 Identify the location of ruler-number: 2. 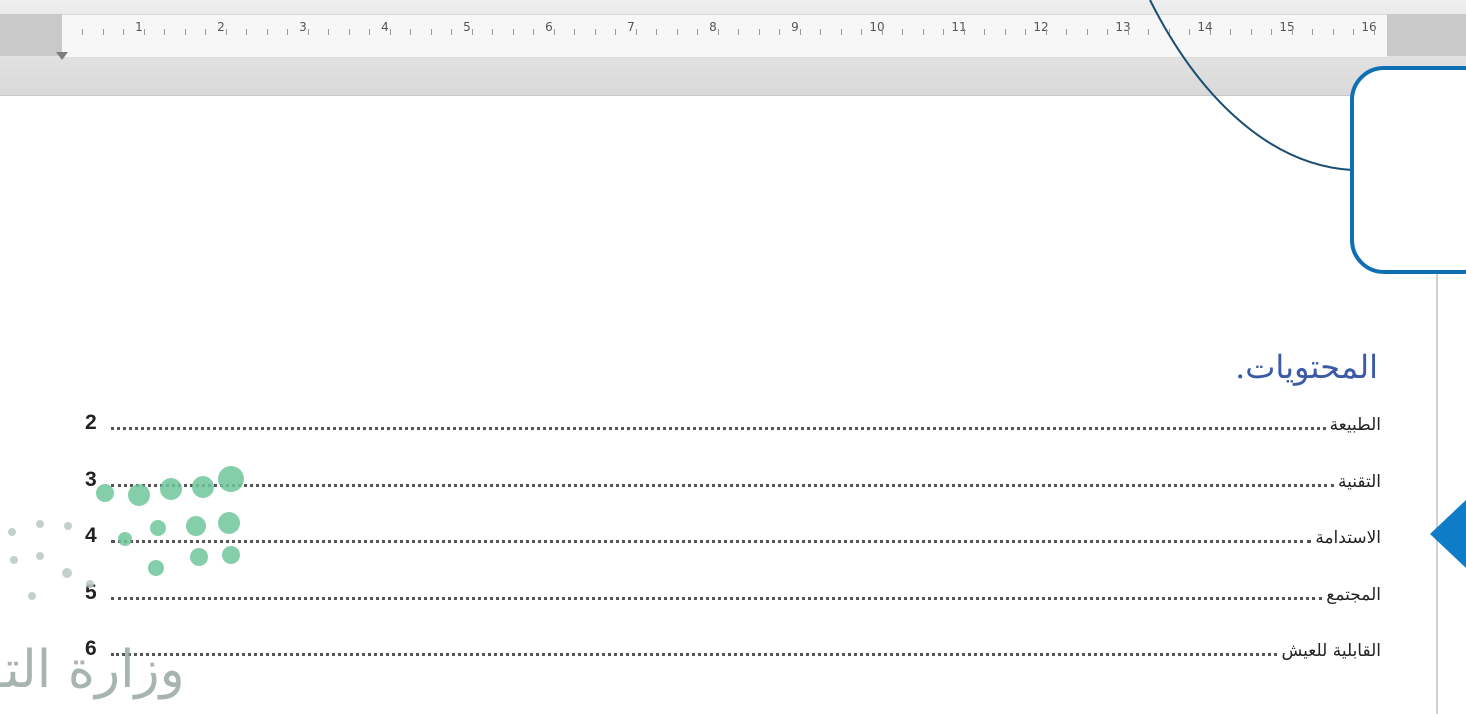
(221, 27).